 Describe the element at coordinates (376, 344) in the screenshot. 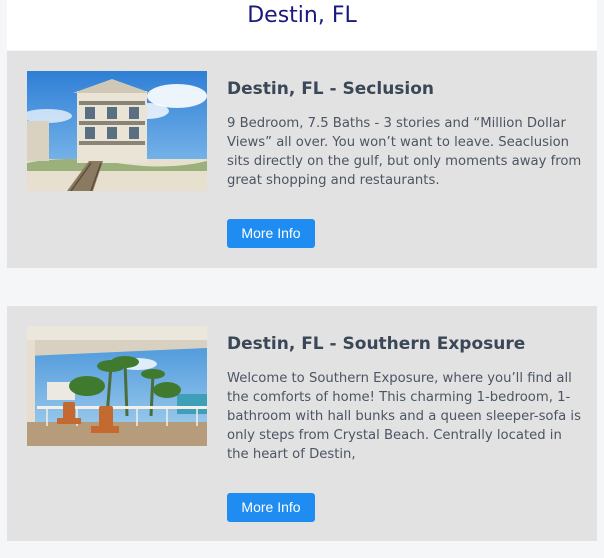

I see `listing-title: Destin, FL - Southern Exposure` at that location.